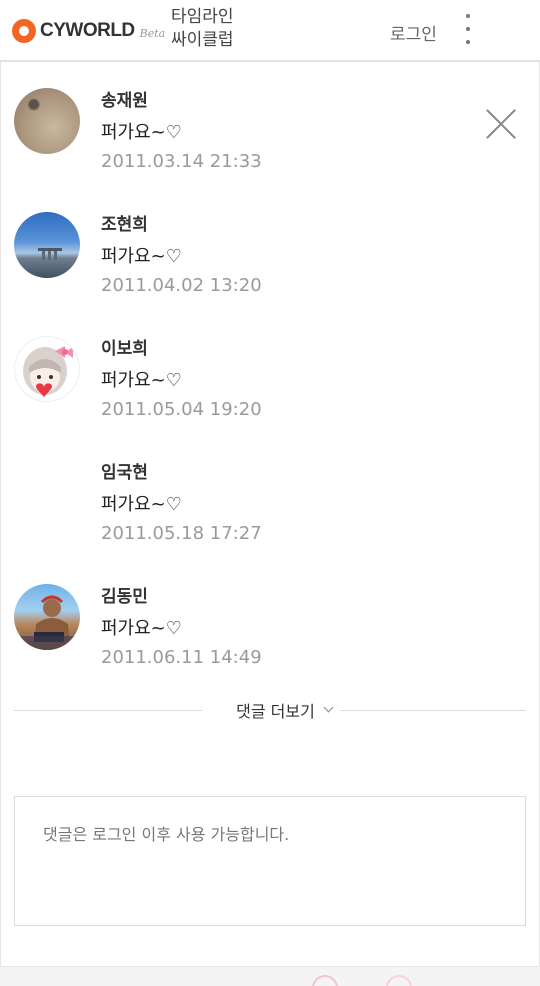 This screenshot has height=986, width=540. What do you see at coordinates (124, 222) in the screenshot?
I see `comment-author: 조현희` at bounding box center [124, 222].